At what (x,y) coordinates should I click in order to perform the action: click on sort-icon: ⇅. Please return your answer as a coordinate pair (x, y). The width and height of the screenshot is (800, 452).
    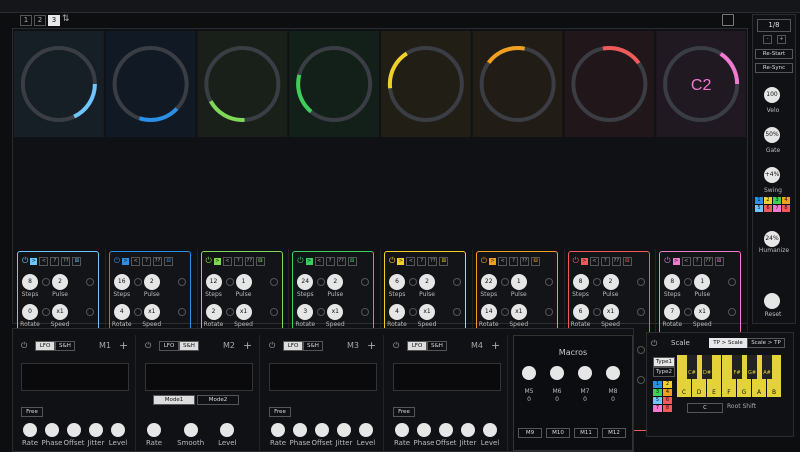
    Looking at the image, I should click on (66, 19).